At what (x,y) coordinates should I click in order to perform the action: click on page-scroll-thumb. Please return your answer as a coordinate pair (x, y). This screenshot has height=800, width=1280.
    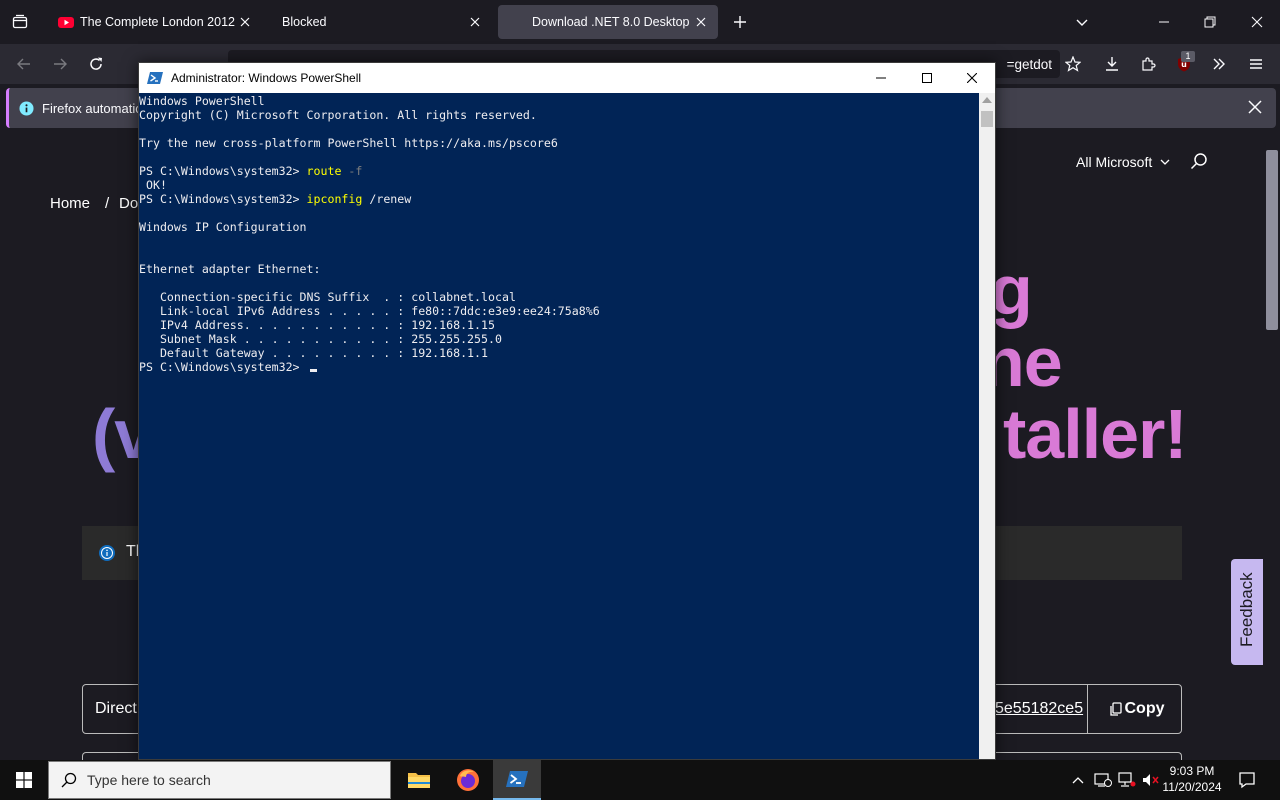
    Looking at the image, I should click on (1272, 240).